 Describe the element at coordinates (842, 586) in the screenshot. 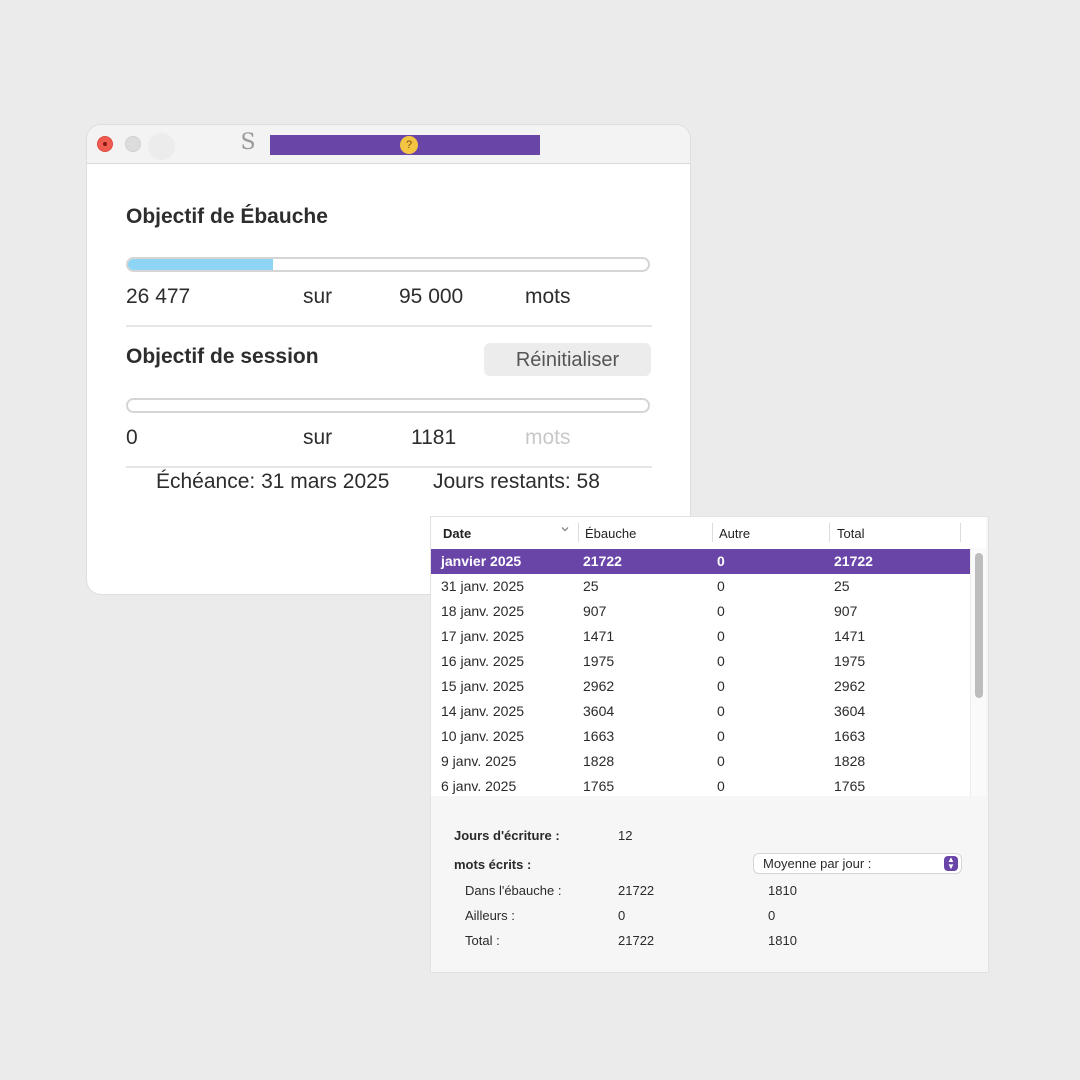

I see `cell-total: 25` at that location.